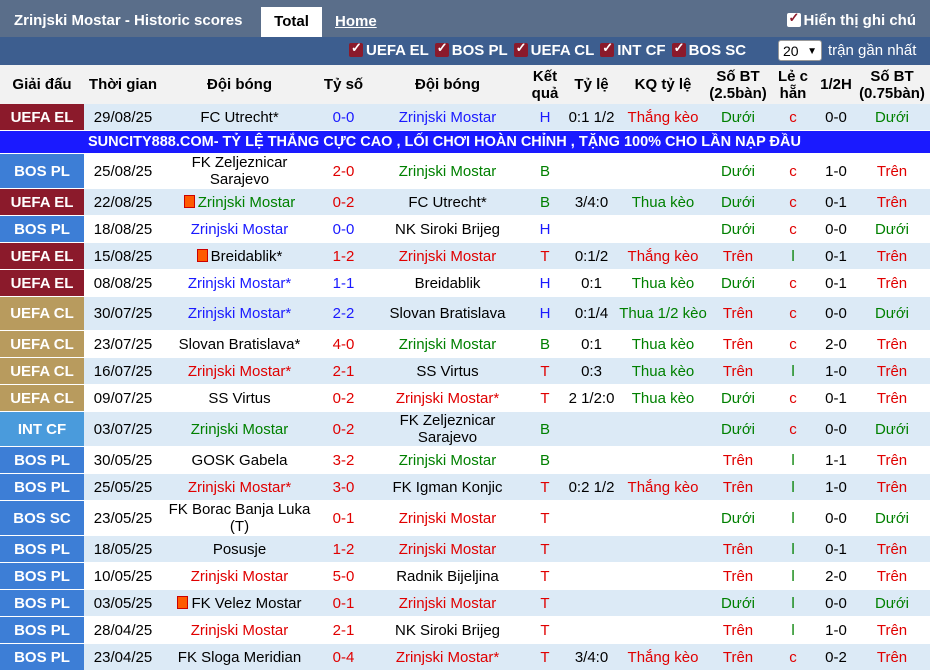 The width and height of the screenshot is (930, 672). What do you see at coordinates (343, 657) in the screenshot?
I see `match-score: 0-4` at bounding box center [343, 657].